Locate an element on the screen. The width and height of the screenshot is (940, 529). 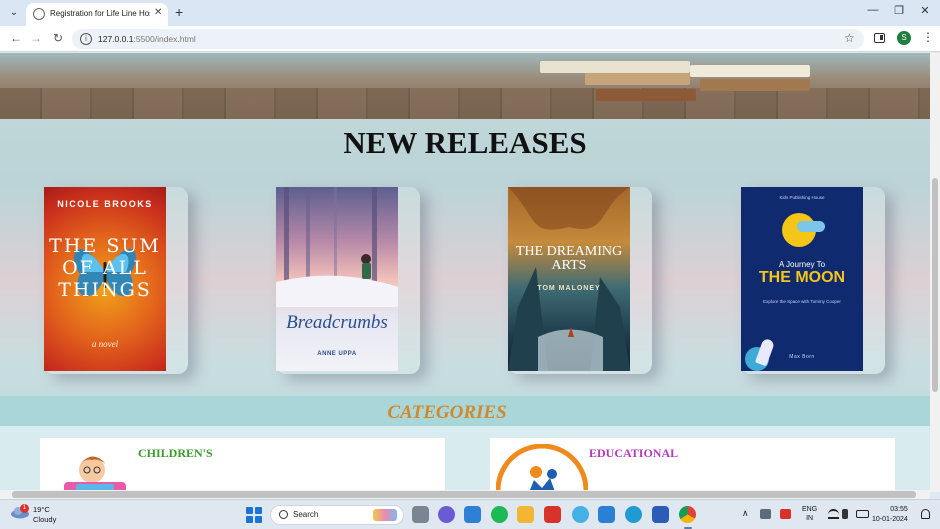
vertical-scrollbar is located at coordinates (935, 272).